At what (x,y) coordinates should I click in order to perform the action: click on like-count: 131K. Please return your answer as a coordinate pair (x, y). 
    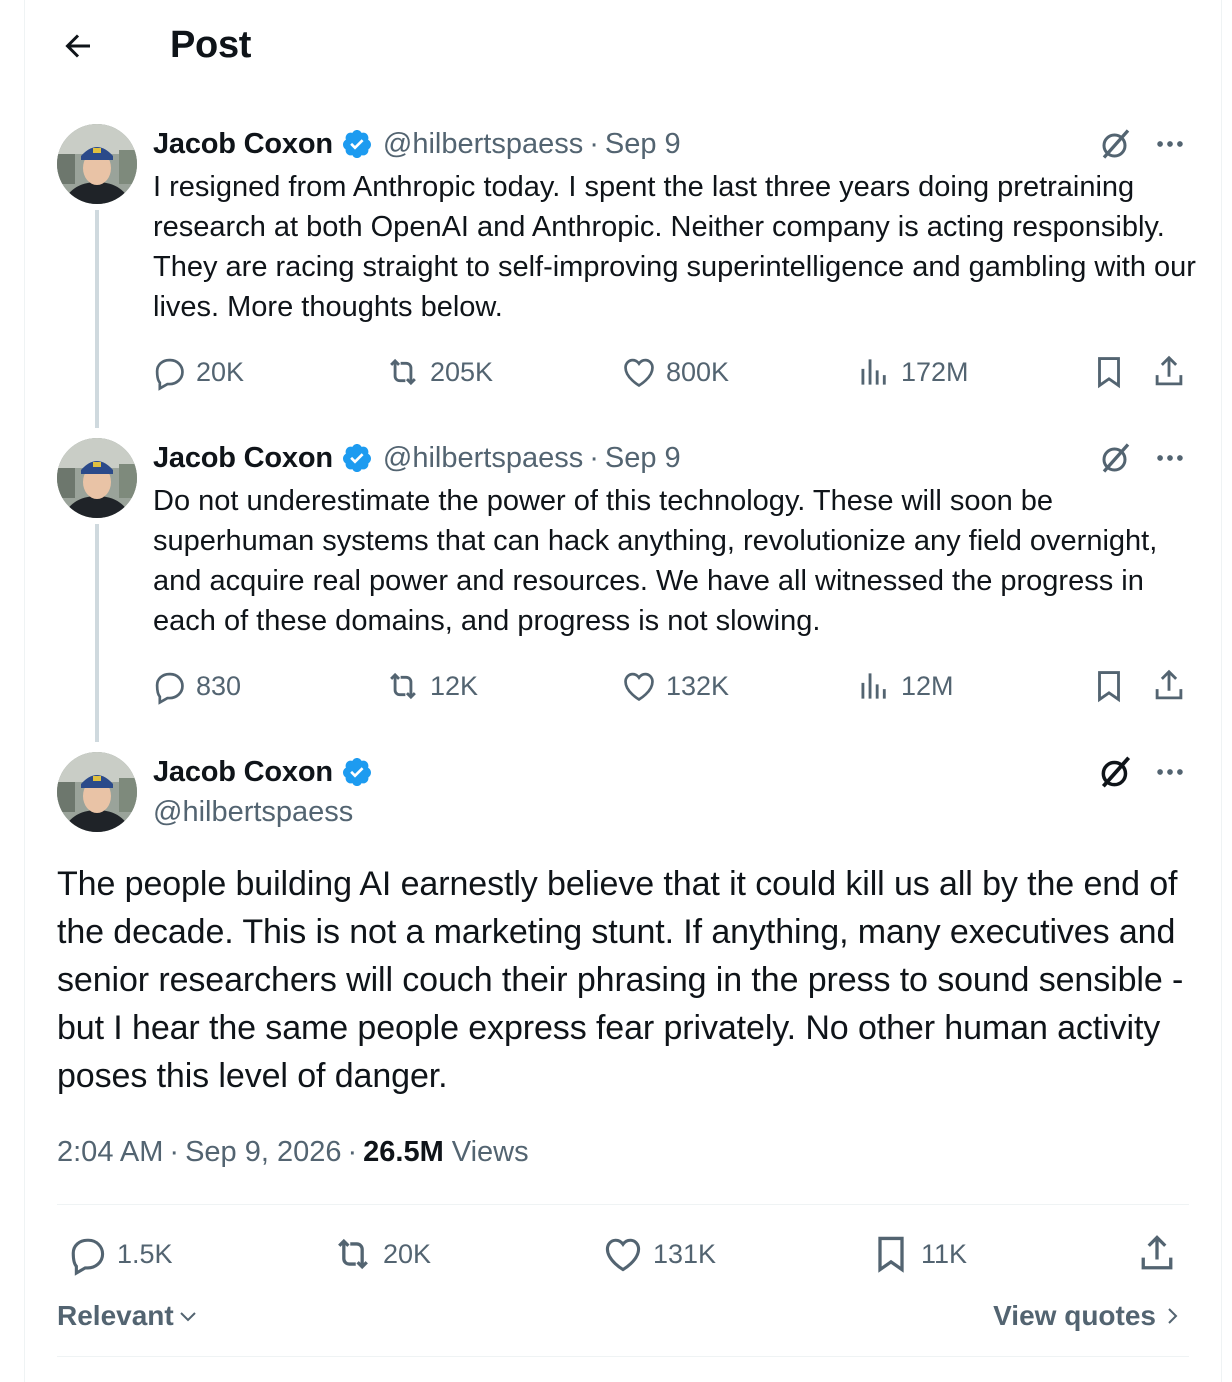
    Looking at the image, I should click on (685, 1253).